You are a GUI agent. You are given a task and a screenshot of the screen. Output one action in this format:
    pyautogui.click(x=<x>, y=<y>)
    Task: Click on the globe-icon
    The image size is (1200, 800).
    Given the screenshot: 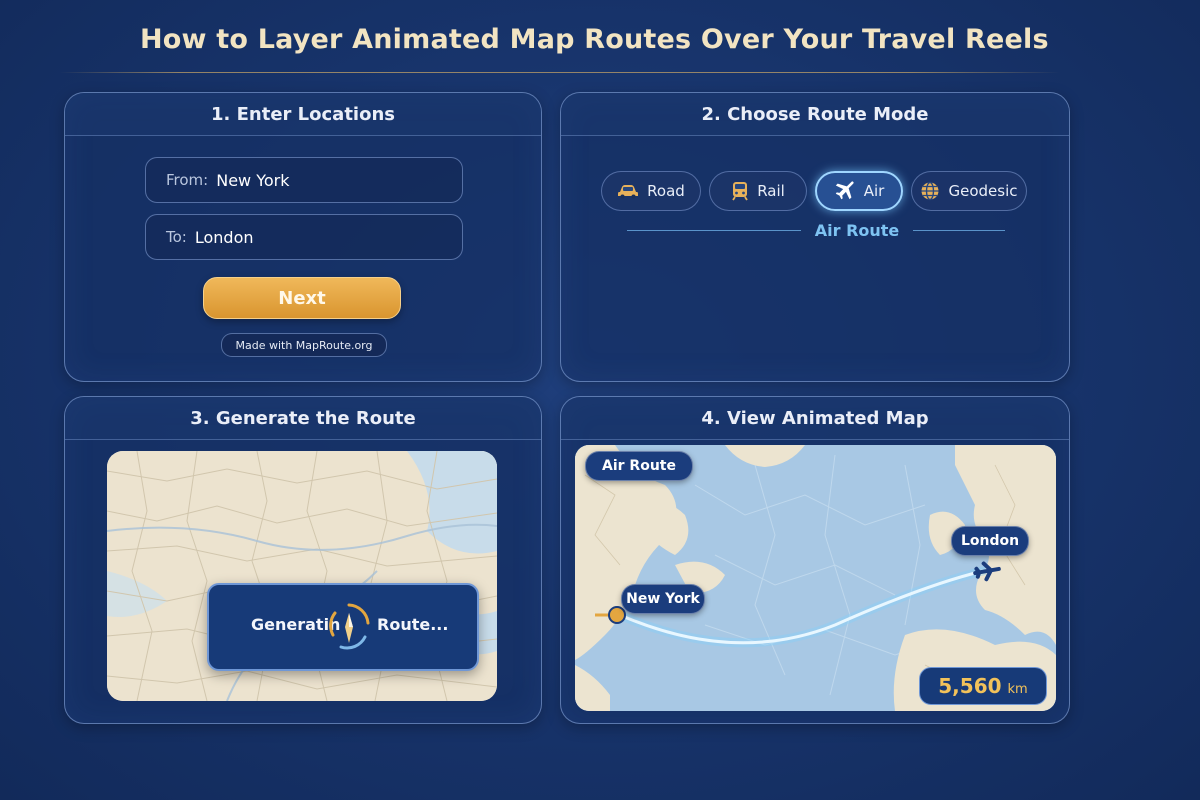 What is the action you would take?
    pyautogui.click(x=930, y=191)
    